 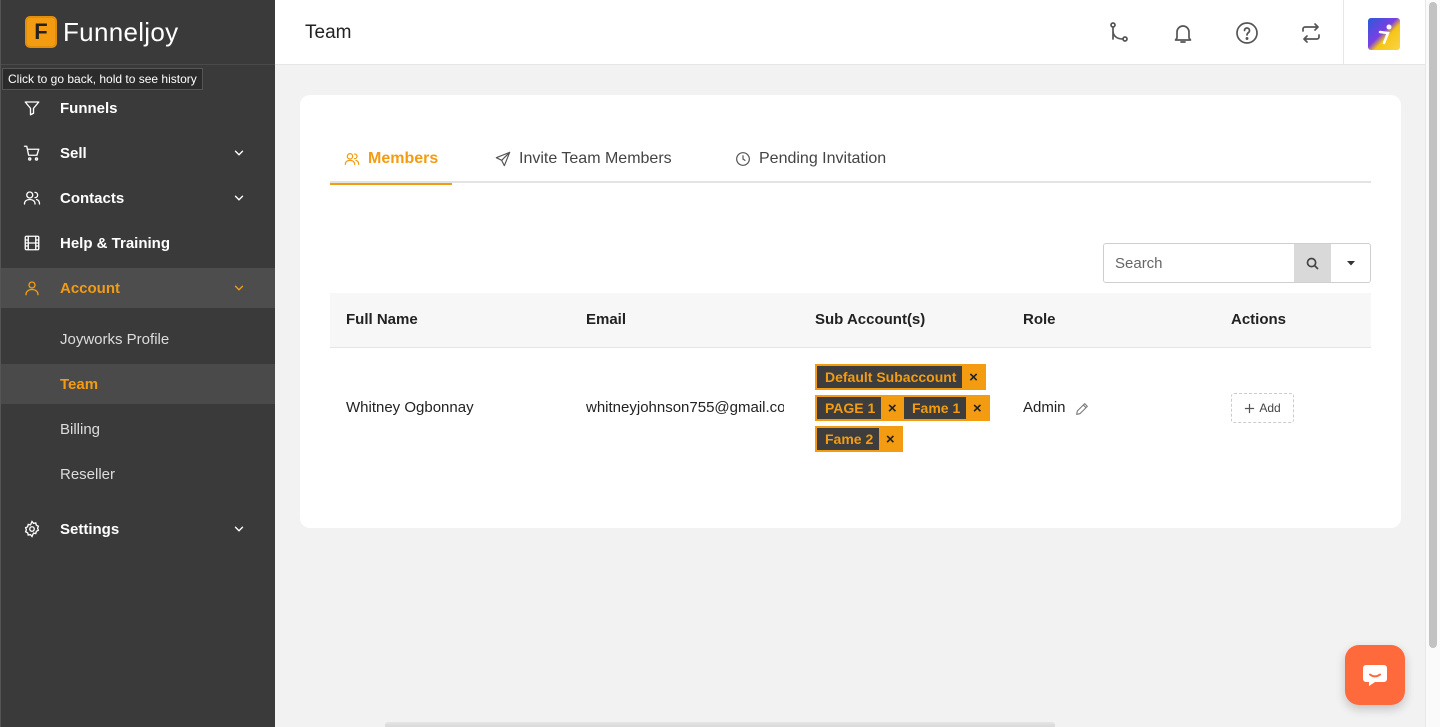 I want to click on gear-icon, so click(x=32, y=529).